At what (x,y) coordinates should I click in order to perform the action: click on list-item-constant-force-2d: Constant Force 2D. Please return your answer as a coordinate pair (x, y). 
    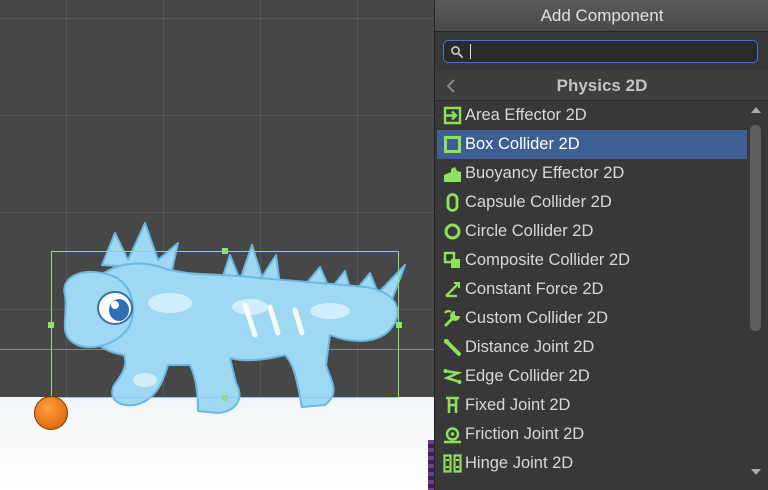
    Looking at the image, I should click on (592, 289).